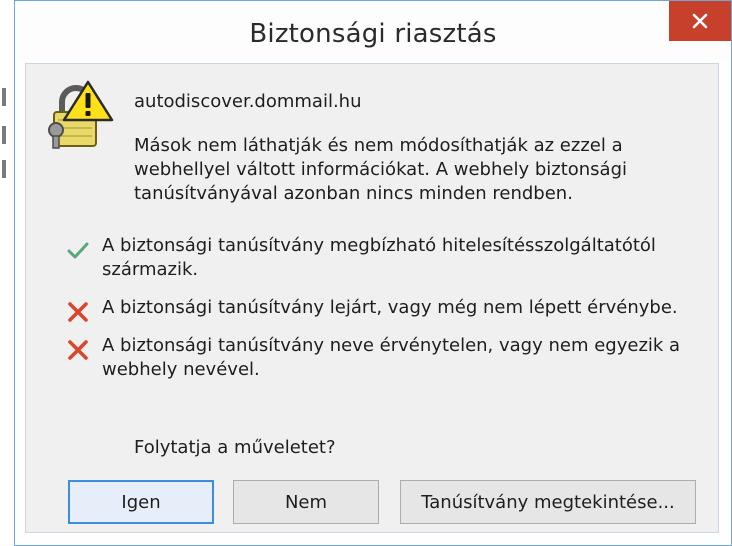 The width and height of the screenshot is (732, 546). What do you see at coordinates (7, 273) in the screenshot?
I see `background-window-edge` at bounding box center [7, 273].